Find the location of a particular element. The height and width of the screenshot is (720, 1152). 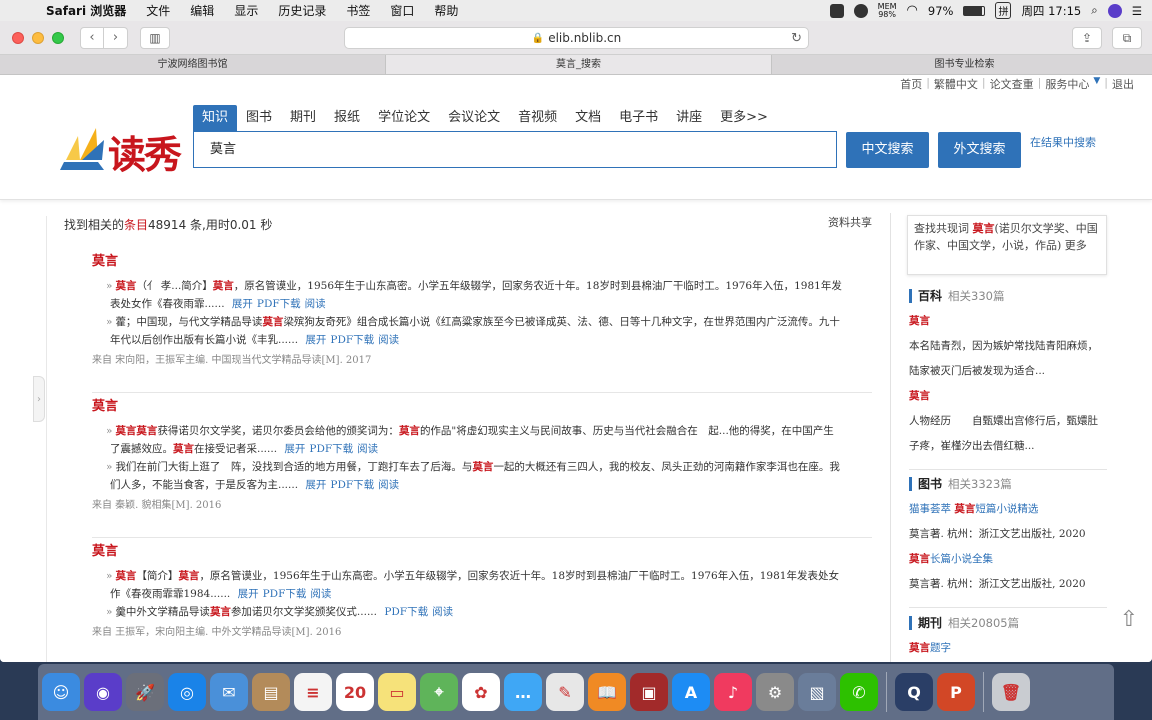

cooccurrence-box: 查找共现词 莫言(诺贝尔文学奖、中国作家、中国文学，小说，作品) 更多 is located at coordinates (1007, 245).